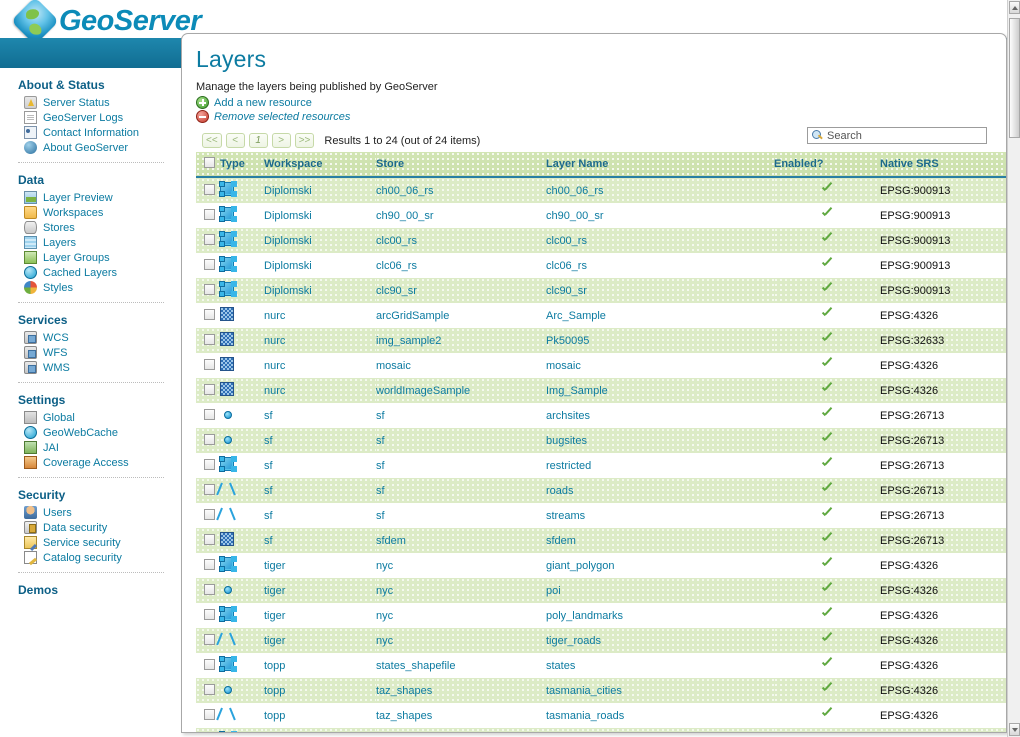  Describe the element at coordinates (89, 257) in the screenshot. I see `sidebar-item-layer-groups: Layer Groups` at that location.